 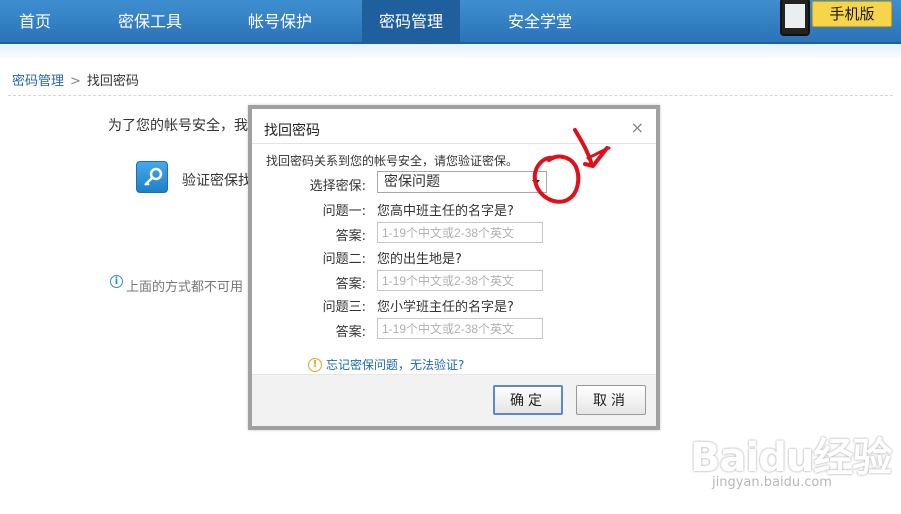 I want to click on red-annotation, so click(x=571, y=166).